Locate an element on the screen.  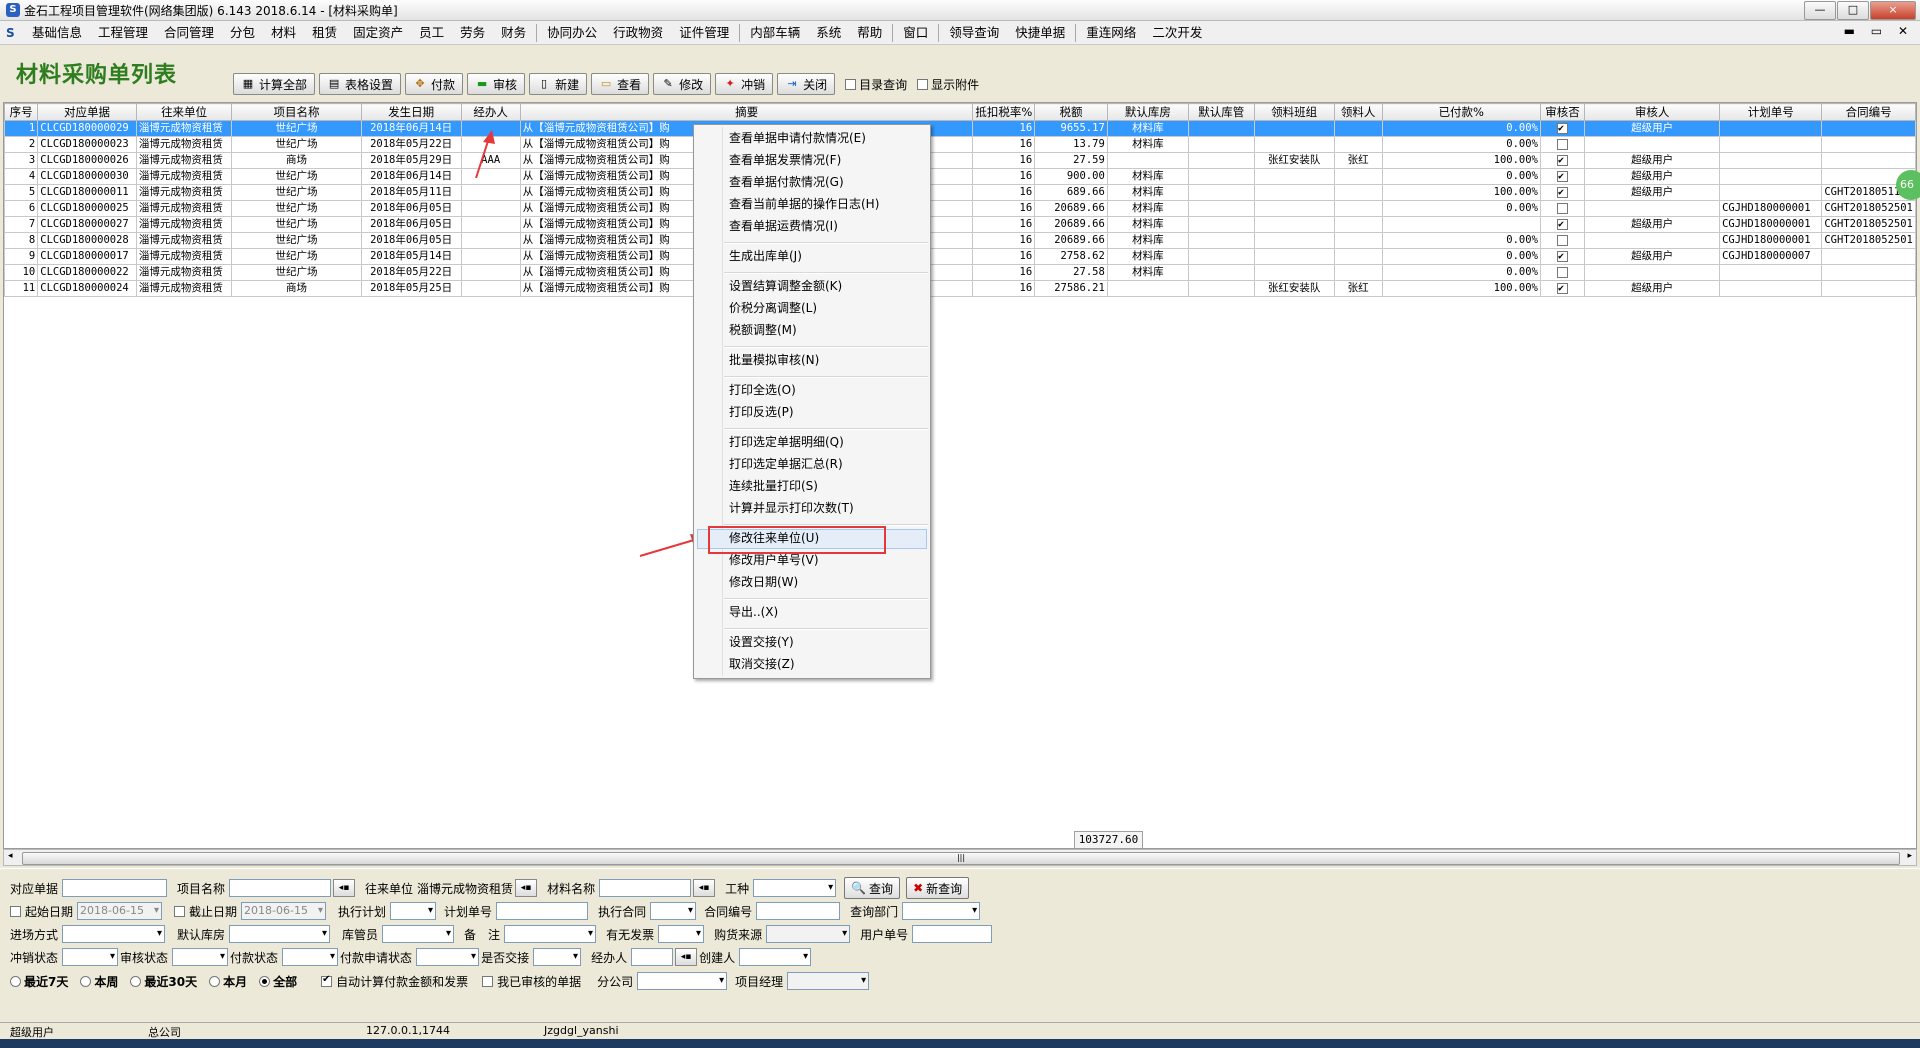
payreq-status-select is located at coordinates (448, 957).